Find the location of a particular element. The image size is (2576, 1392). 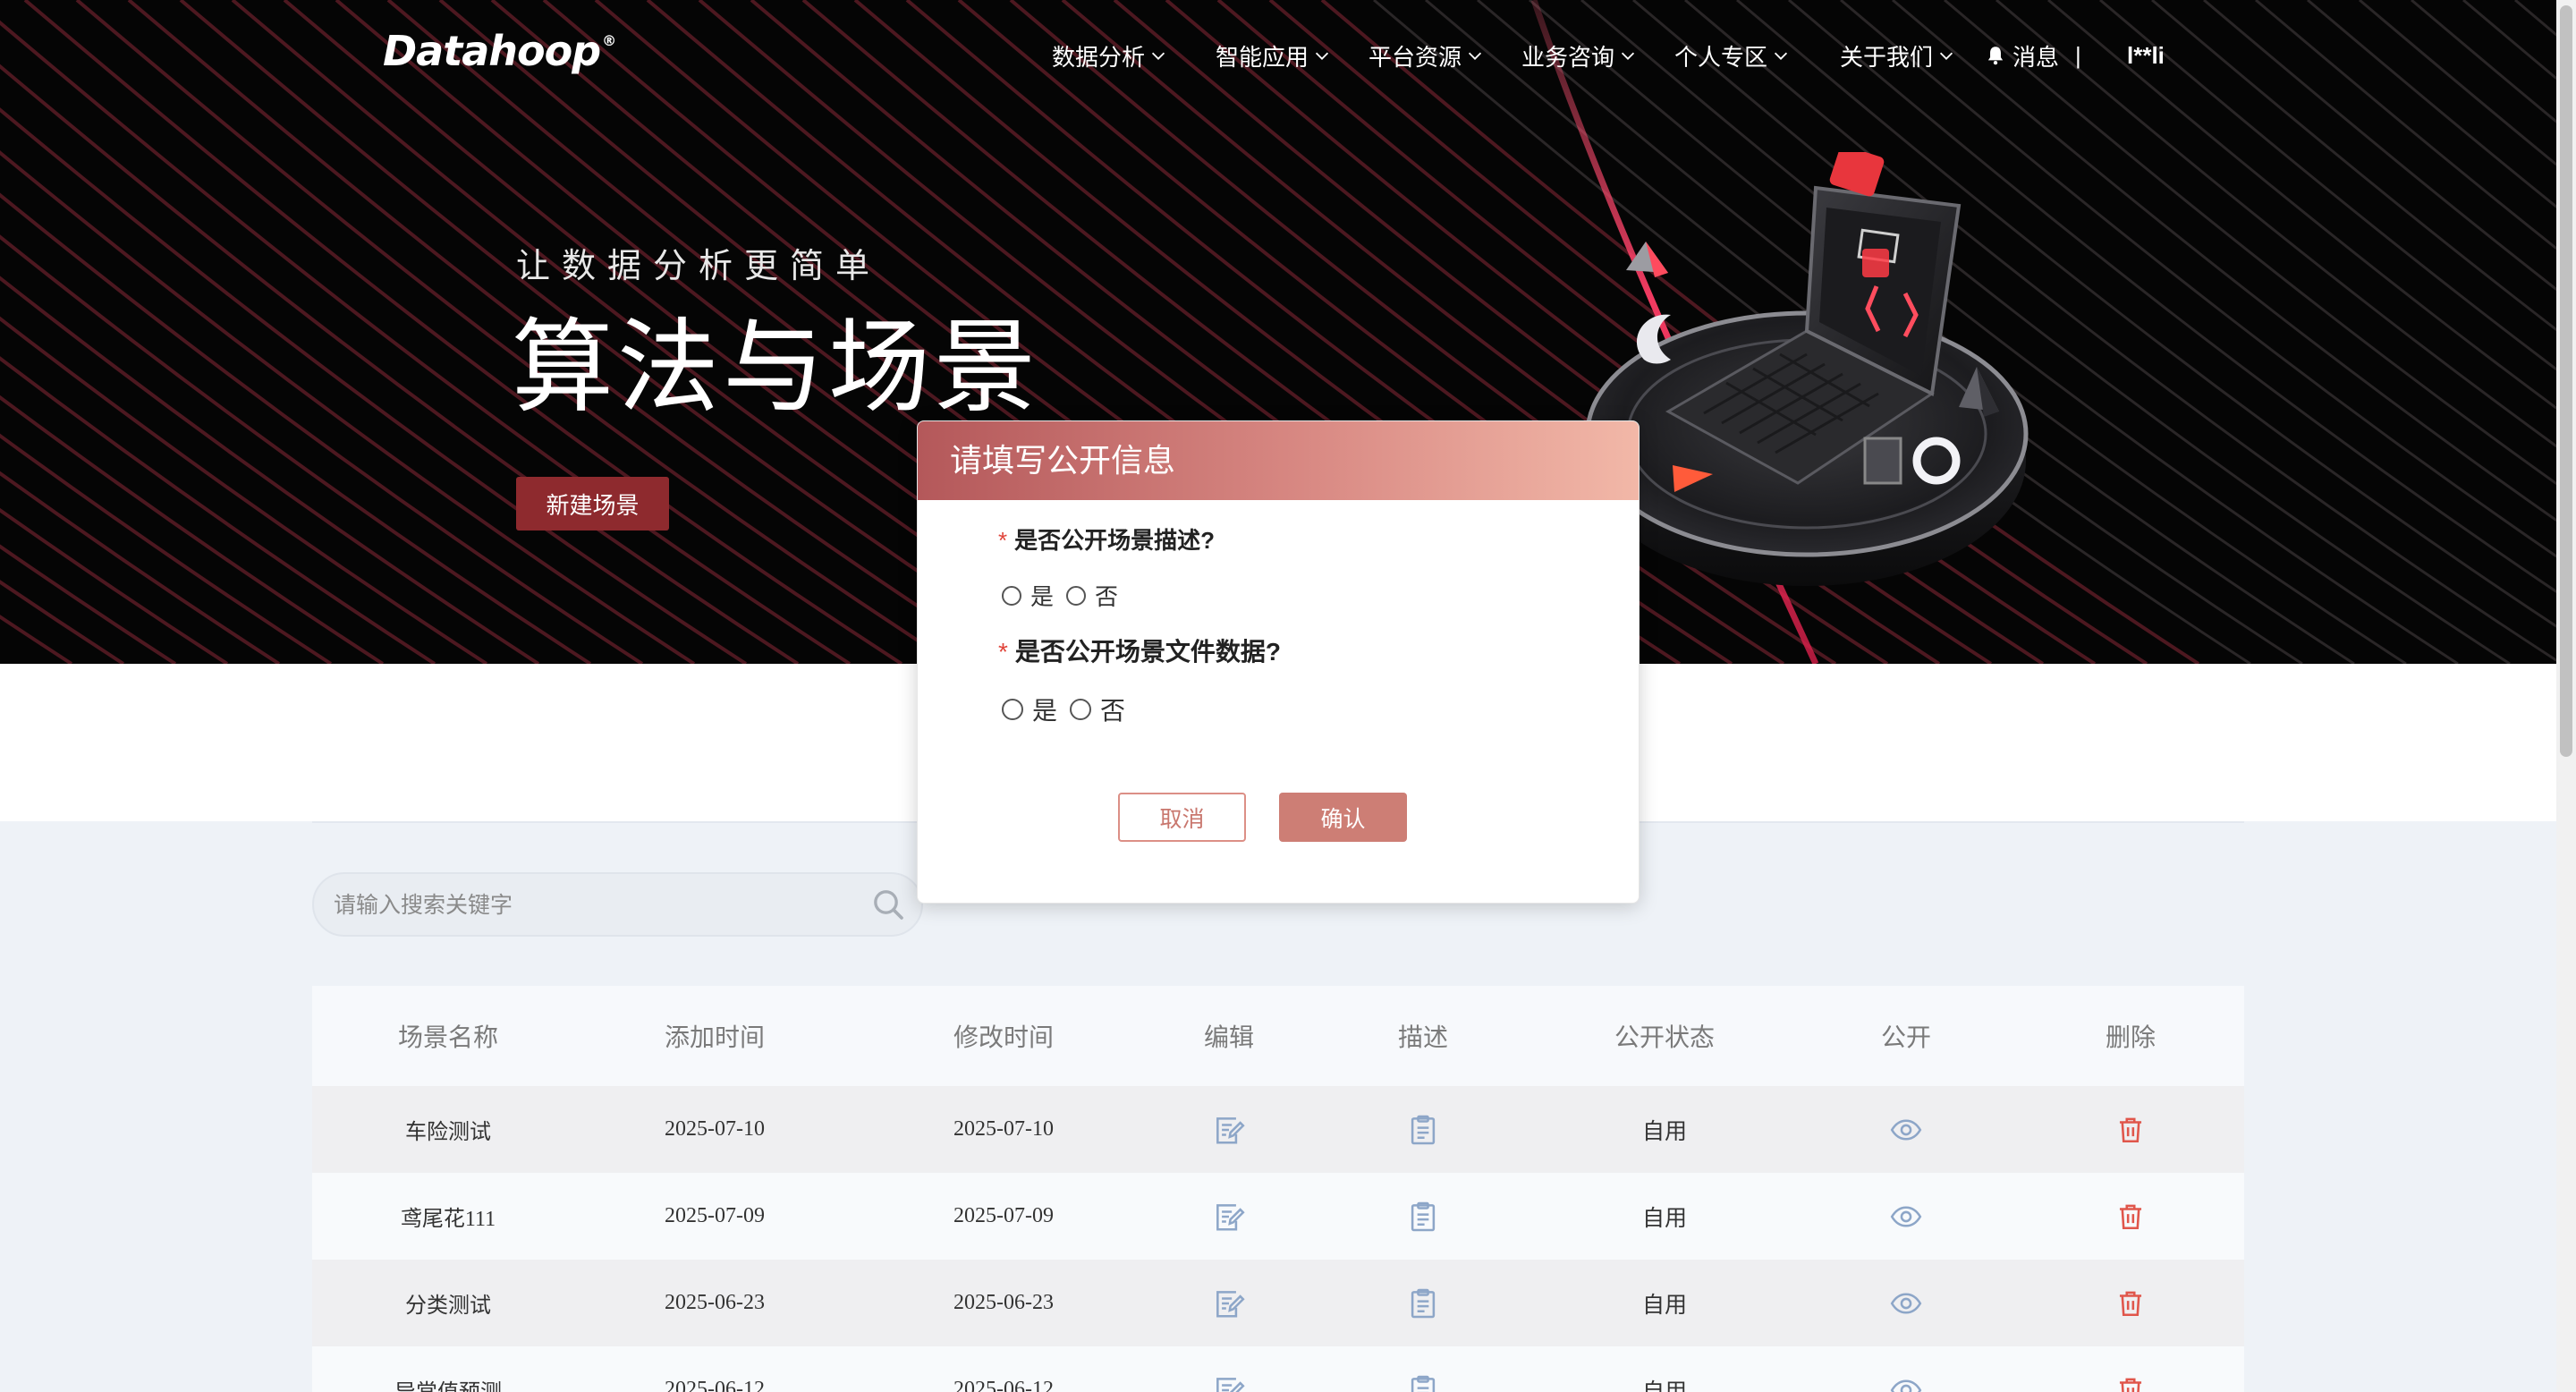

table-row: 车险测试 2025-07-10 2025-07-10 自用 is located at coordinates (1278, 1129).